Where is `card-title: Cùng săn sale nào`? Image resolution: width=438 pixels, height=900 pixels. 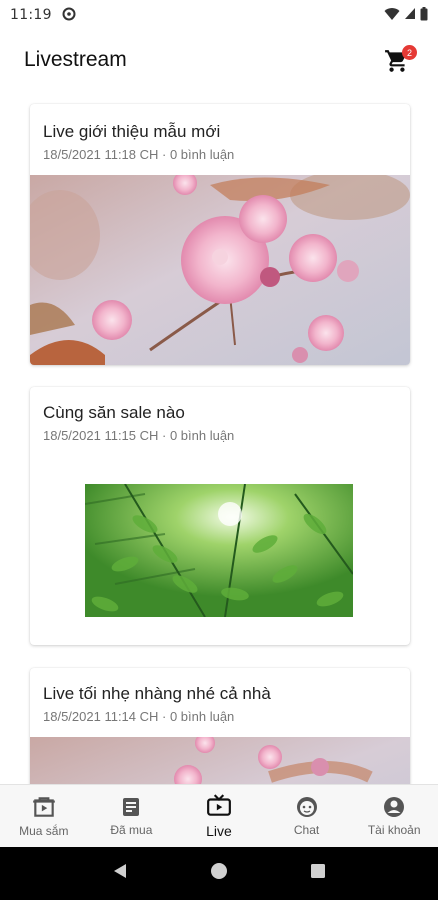
card-title: Cùng săn sale nào is located at coordinates (114, 412).